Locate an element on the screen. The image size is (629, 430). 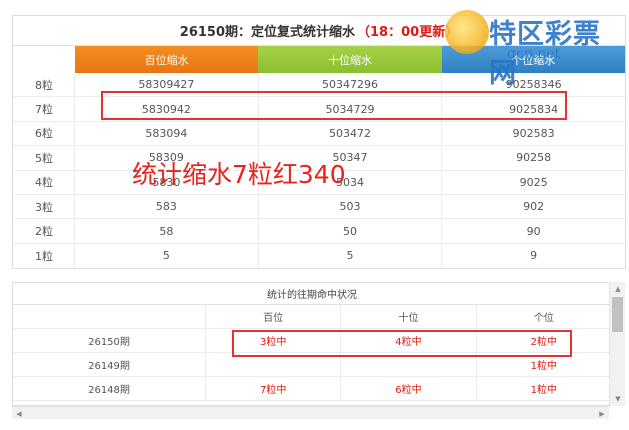
cell-units: 90 is located at coordinates (533, 231).